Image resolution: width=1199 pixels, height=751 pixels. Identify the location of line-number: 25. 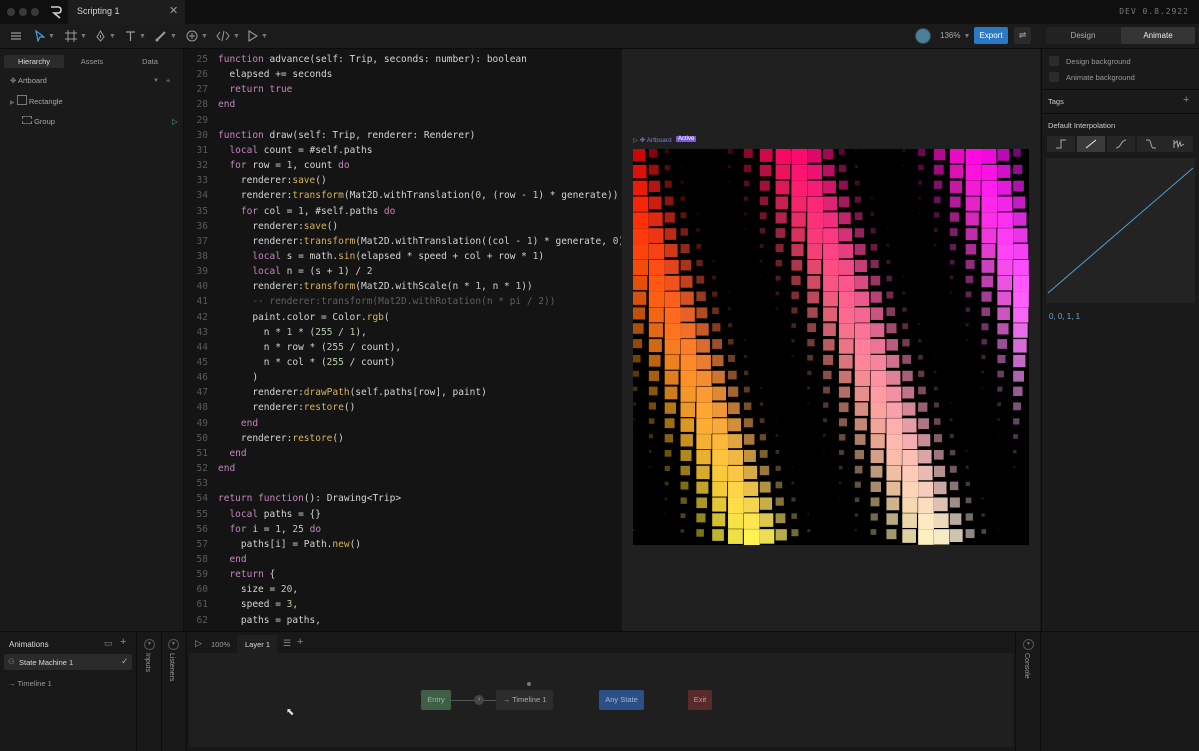
(202, 59).